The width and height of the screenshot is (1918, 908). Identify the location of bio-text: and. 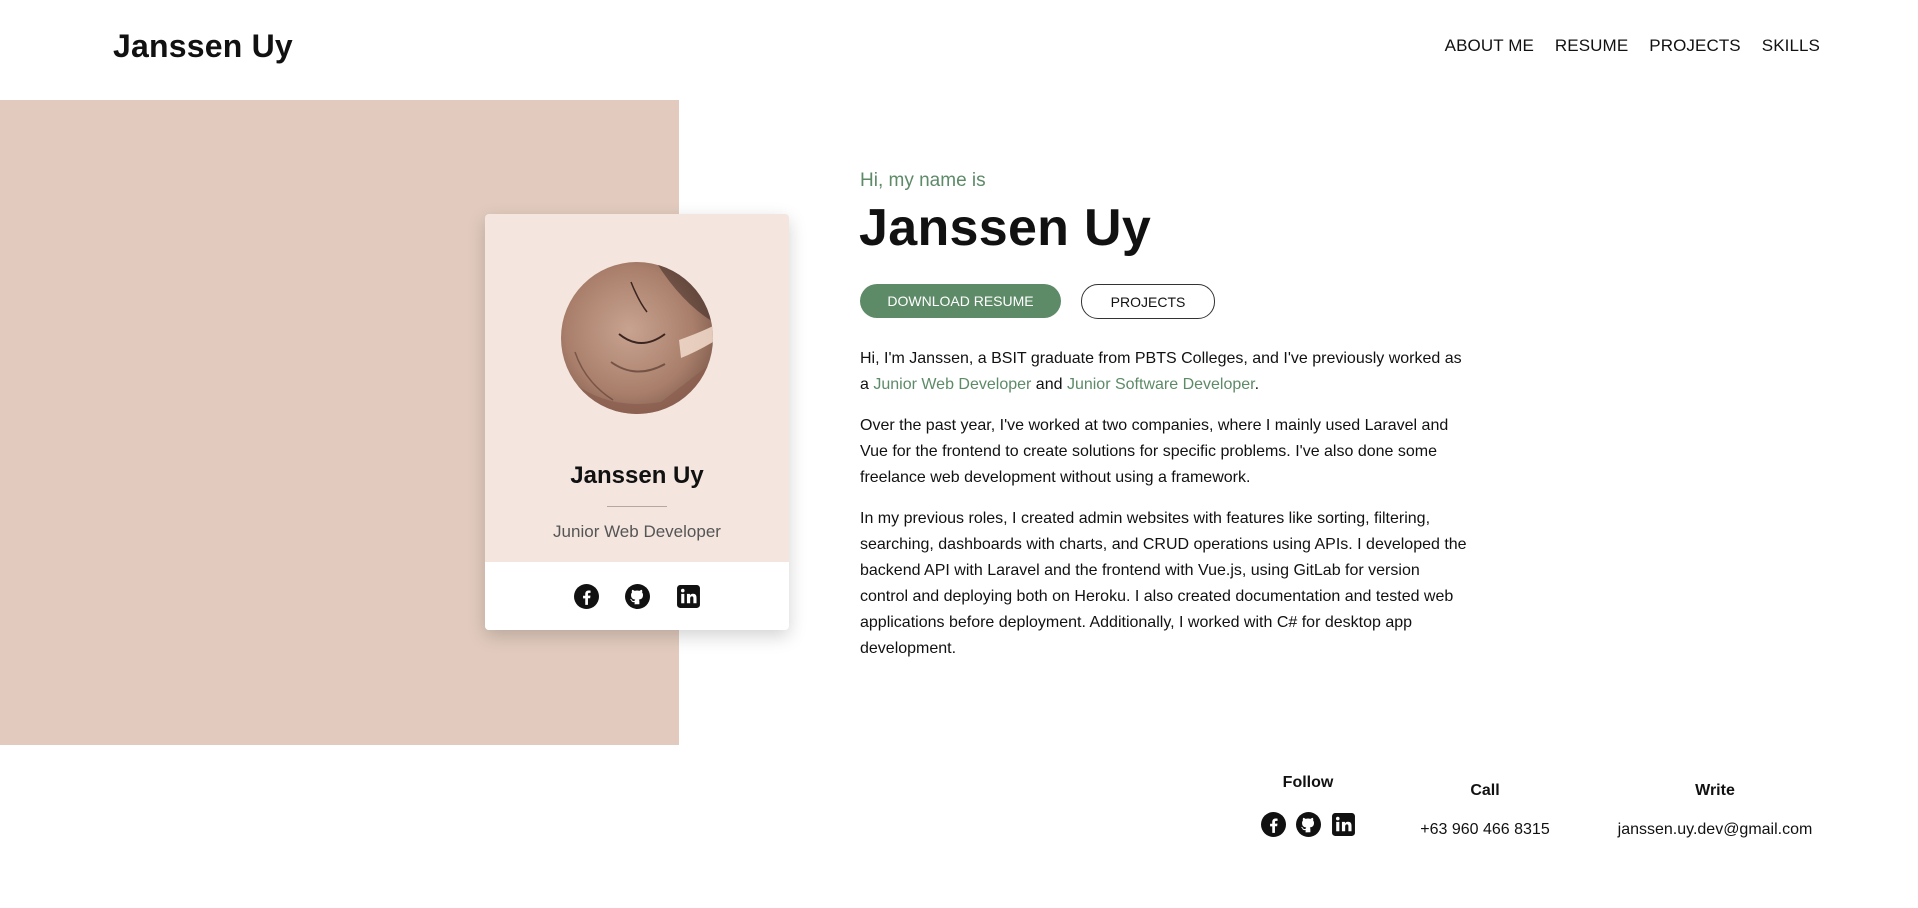
(1049, 384).